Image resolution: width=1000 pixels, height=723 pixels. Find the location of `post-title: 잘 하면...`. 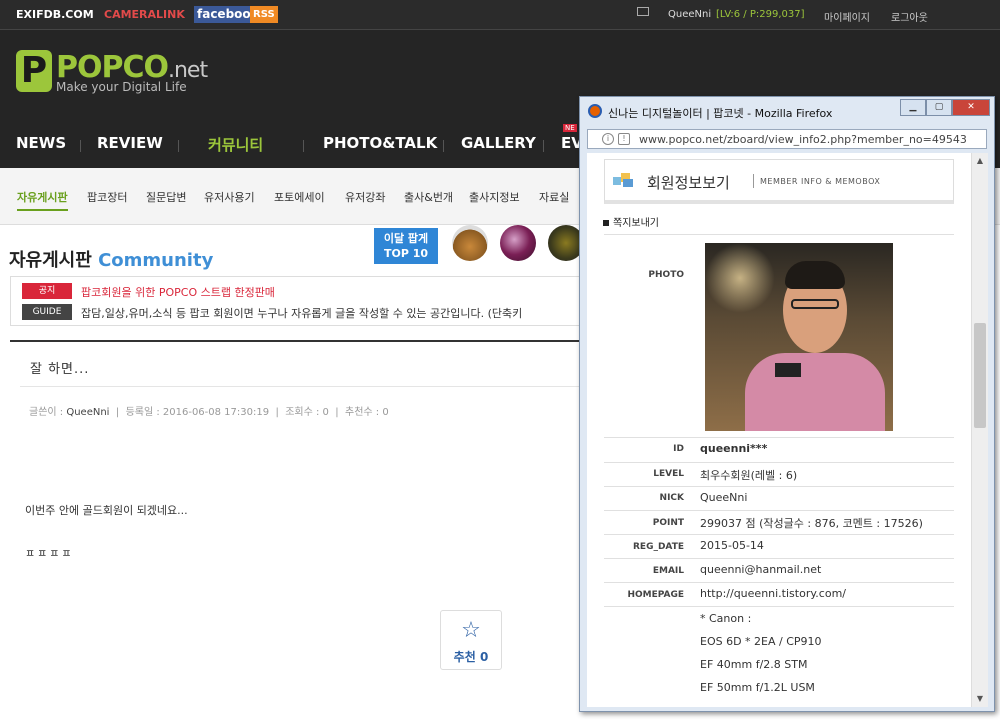

post-title: 잘 하면... is located at coordinates (60, 369).